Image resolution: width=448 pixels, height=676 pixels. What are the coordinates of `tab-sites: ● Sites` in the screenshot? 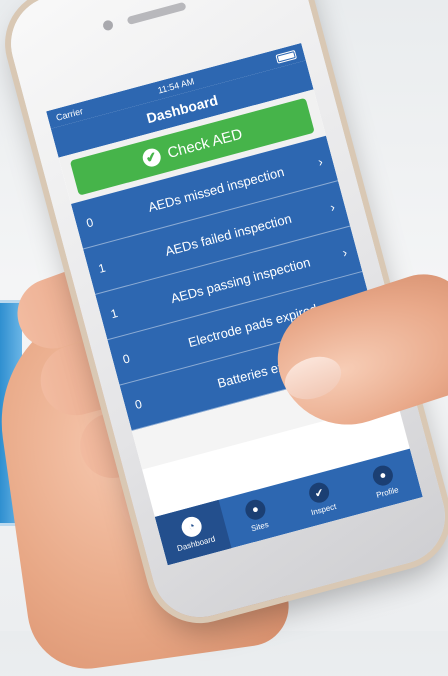 It's located at (257, 515).